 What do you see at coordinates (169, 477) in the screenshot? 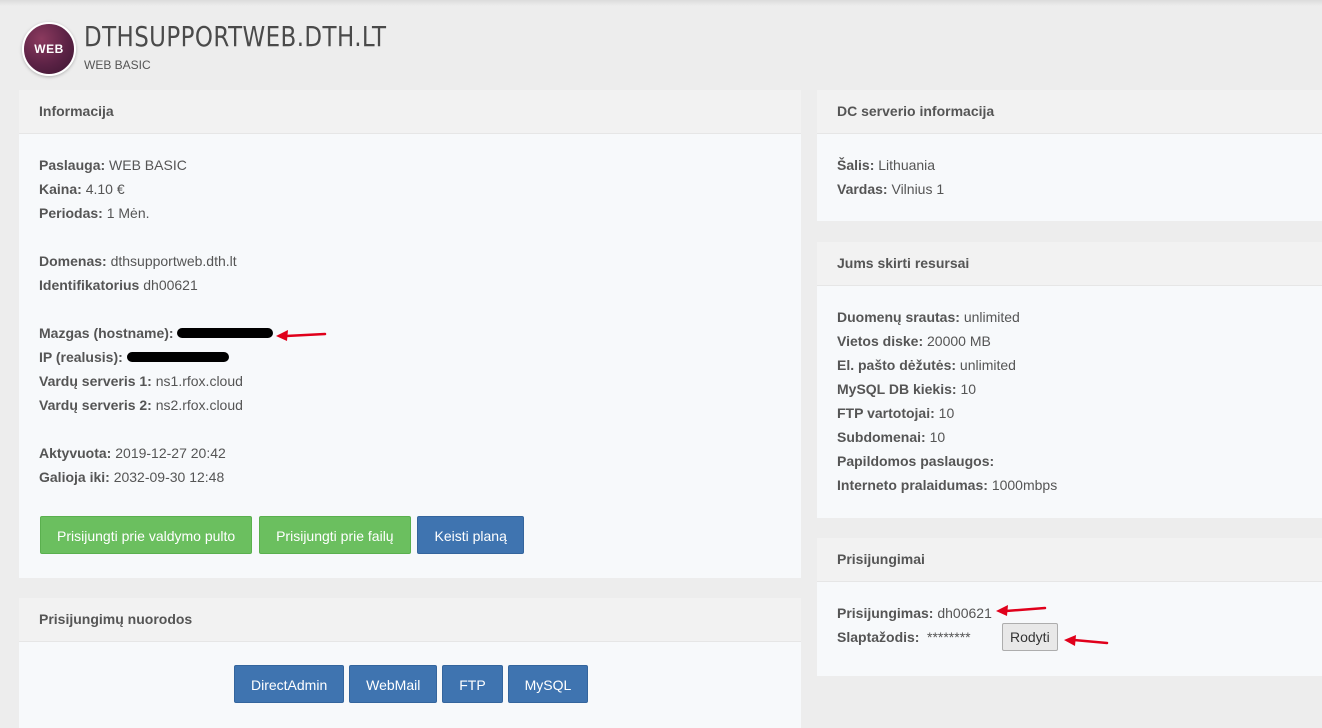
I see `valid-until-value: 2032-09-30 12:48` at bounding box center [169, 477].